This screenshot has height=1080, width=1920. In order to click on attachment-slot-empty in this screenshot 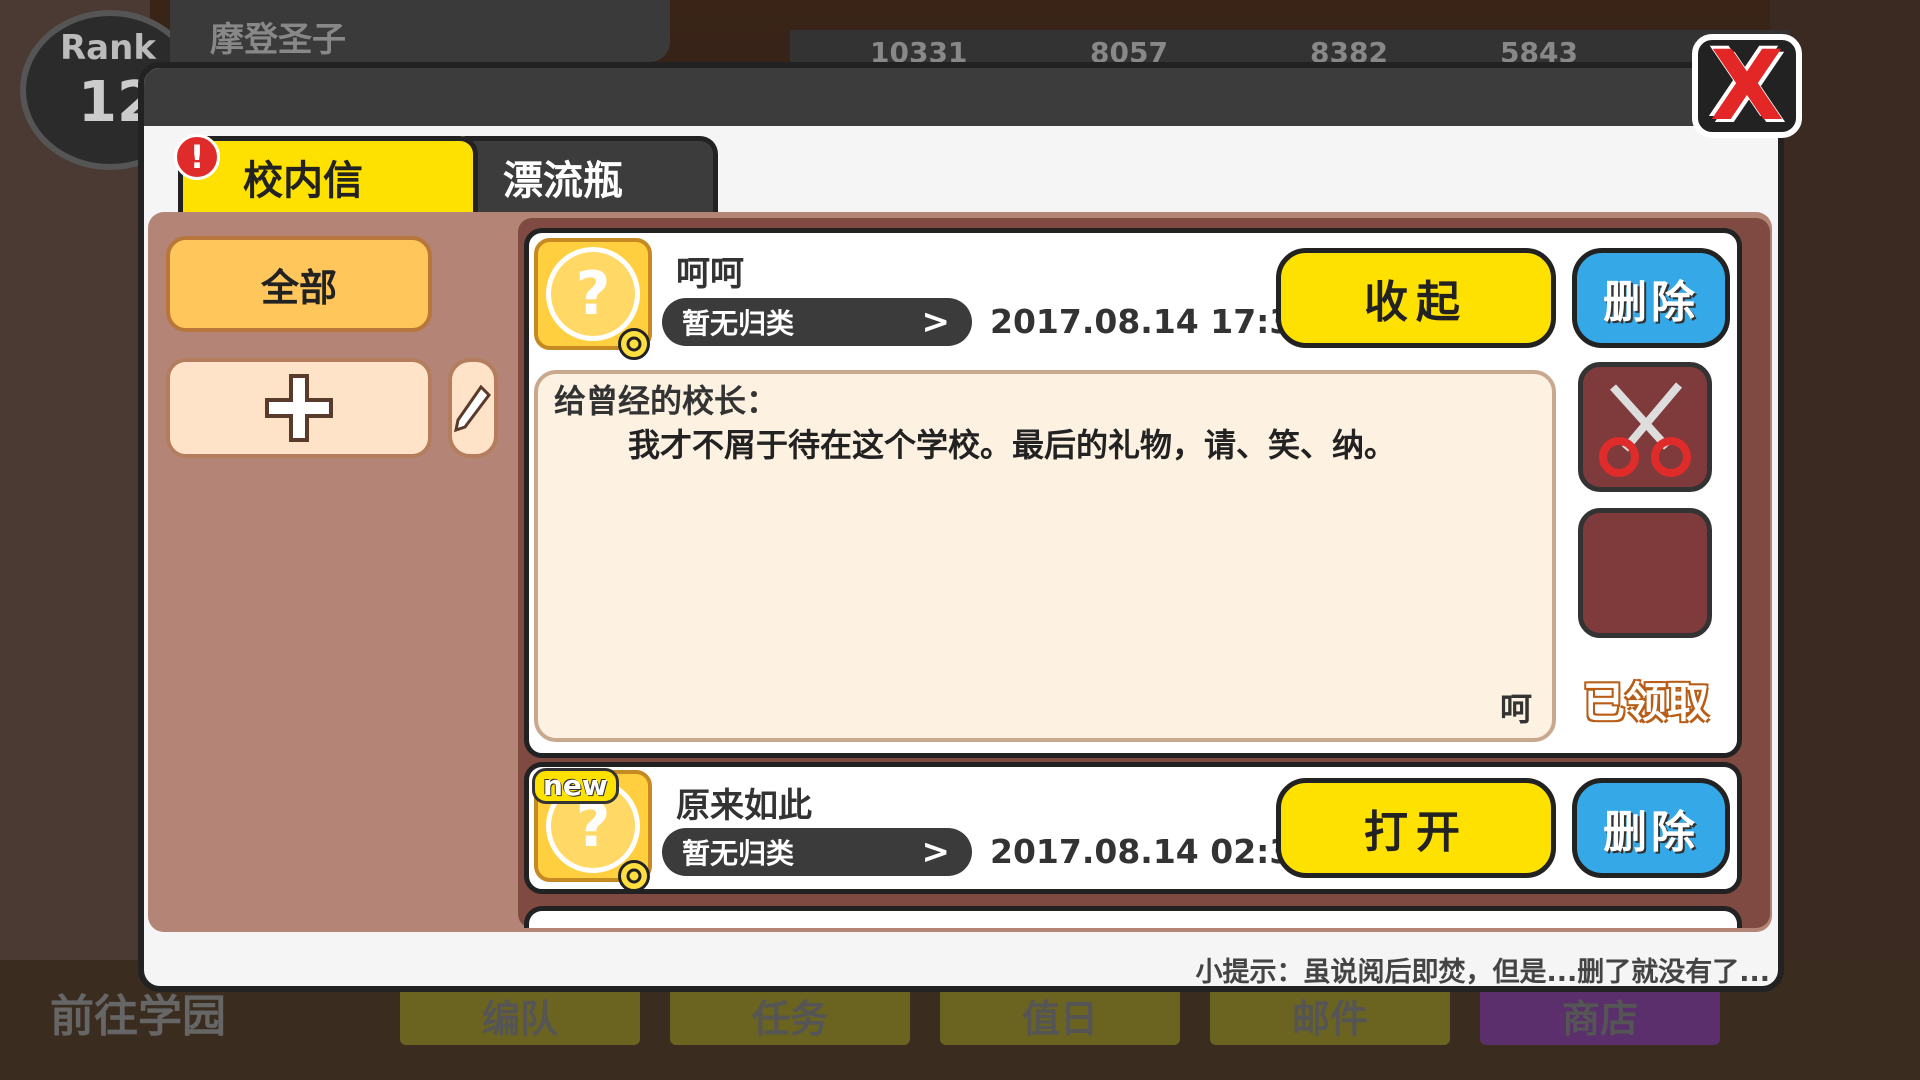, I will do `click(1645, 573)`.